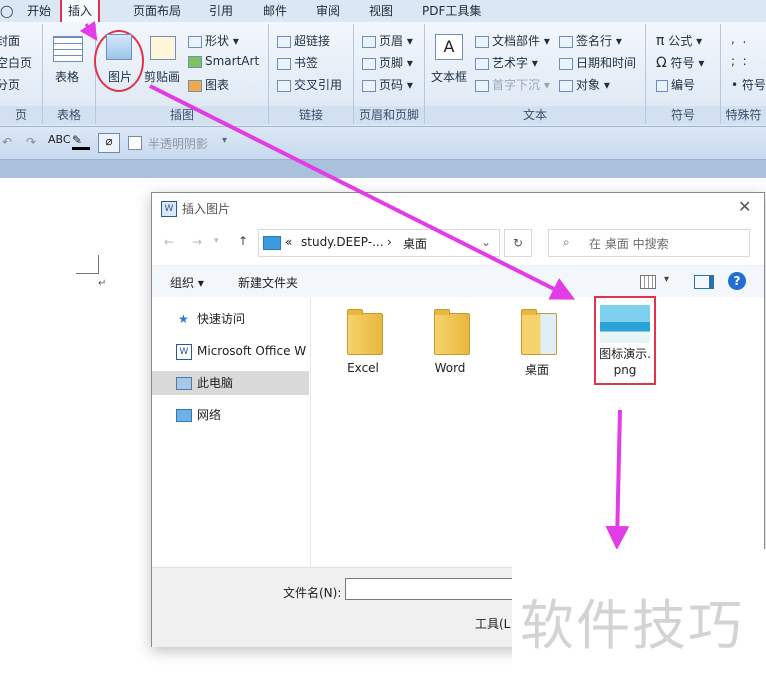 The width and height of the screenshot is (766, 675). I want to click on watermark-panel: 软件技巧, so click(639, 612).